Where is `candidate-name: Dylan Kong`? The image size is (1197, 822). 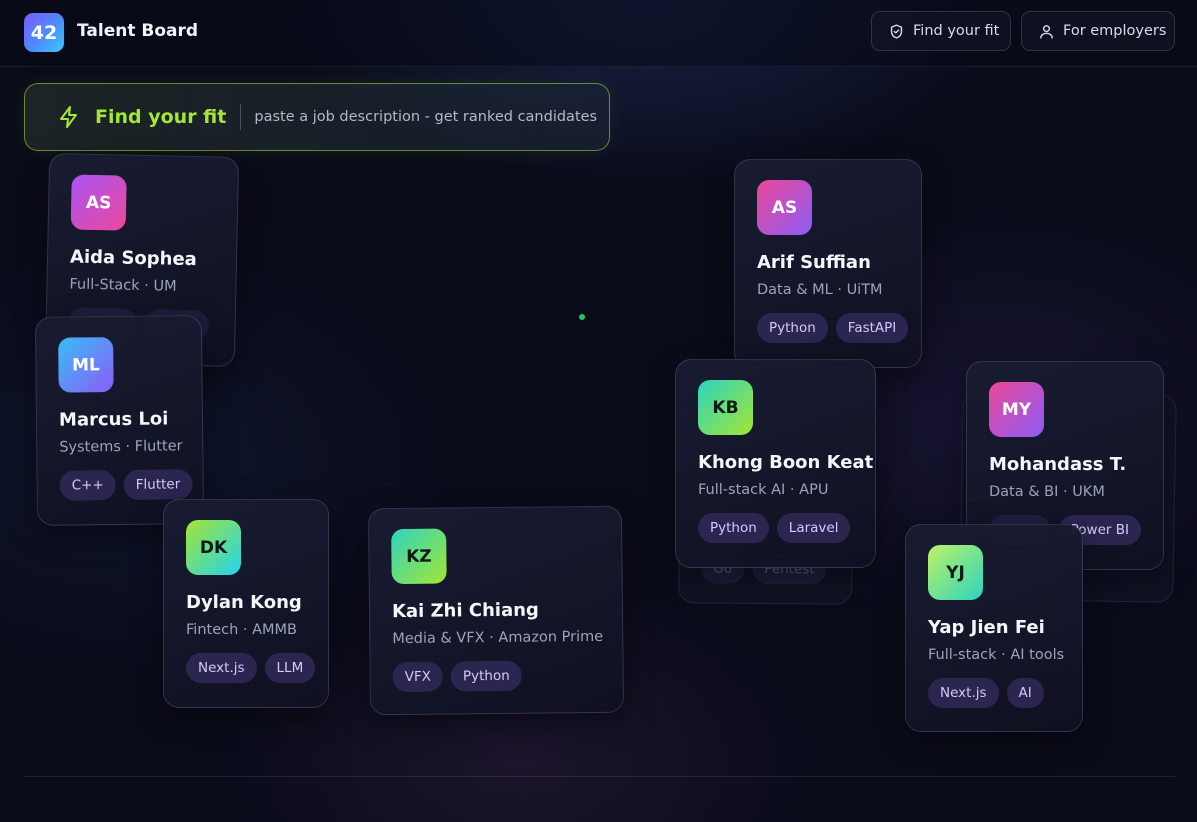 candidate-name: Dylan Kong is located at coordinates (244, 602).